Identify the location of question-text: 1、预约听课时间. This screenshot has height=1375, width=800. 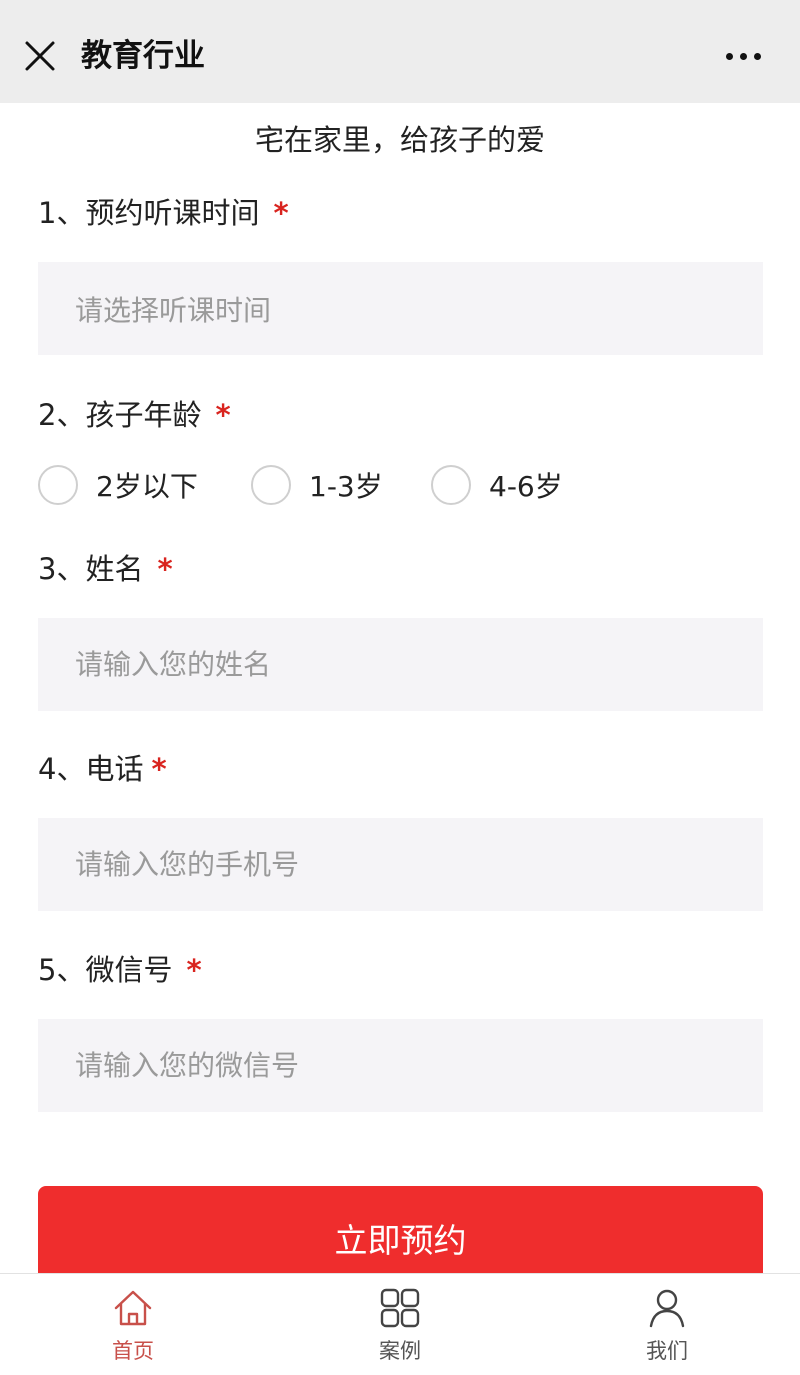
(149, 213).